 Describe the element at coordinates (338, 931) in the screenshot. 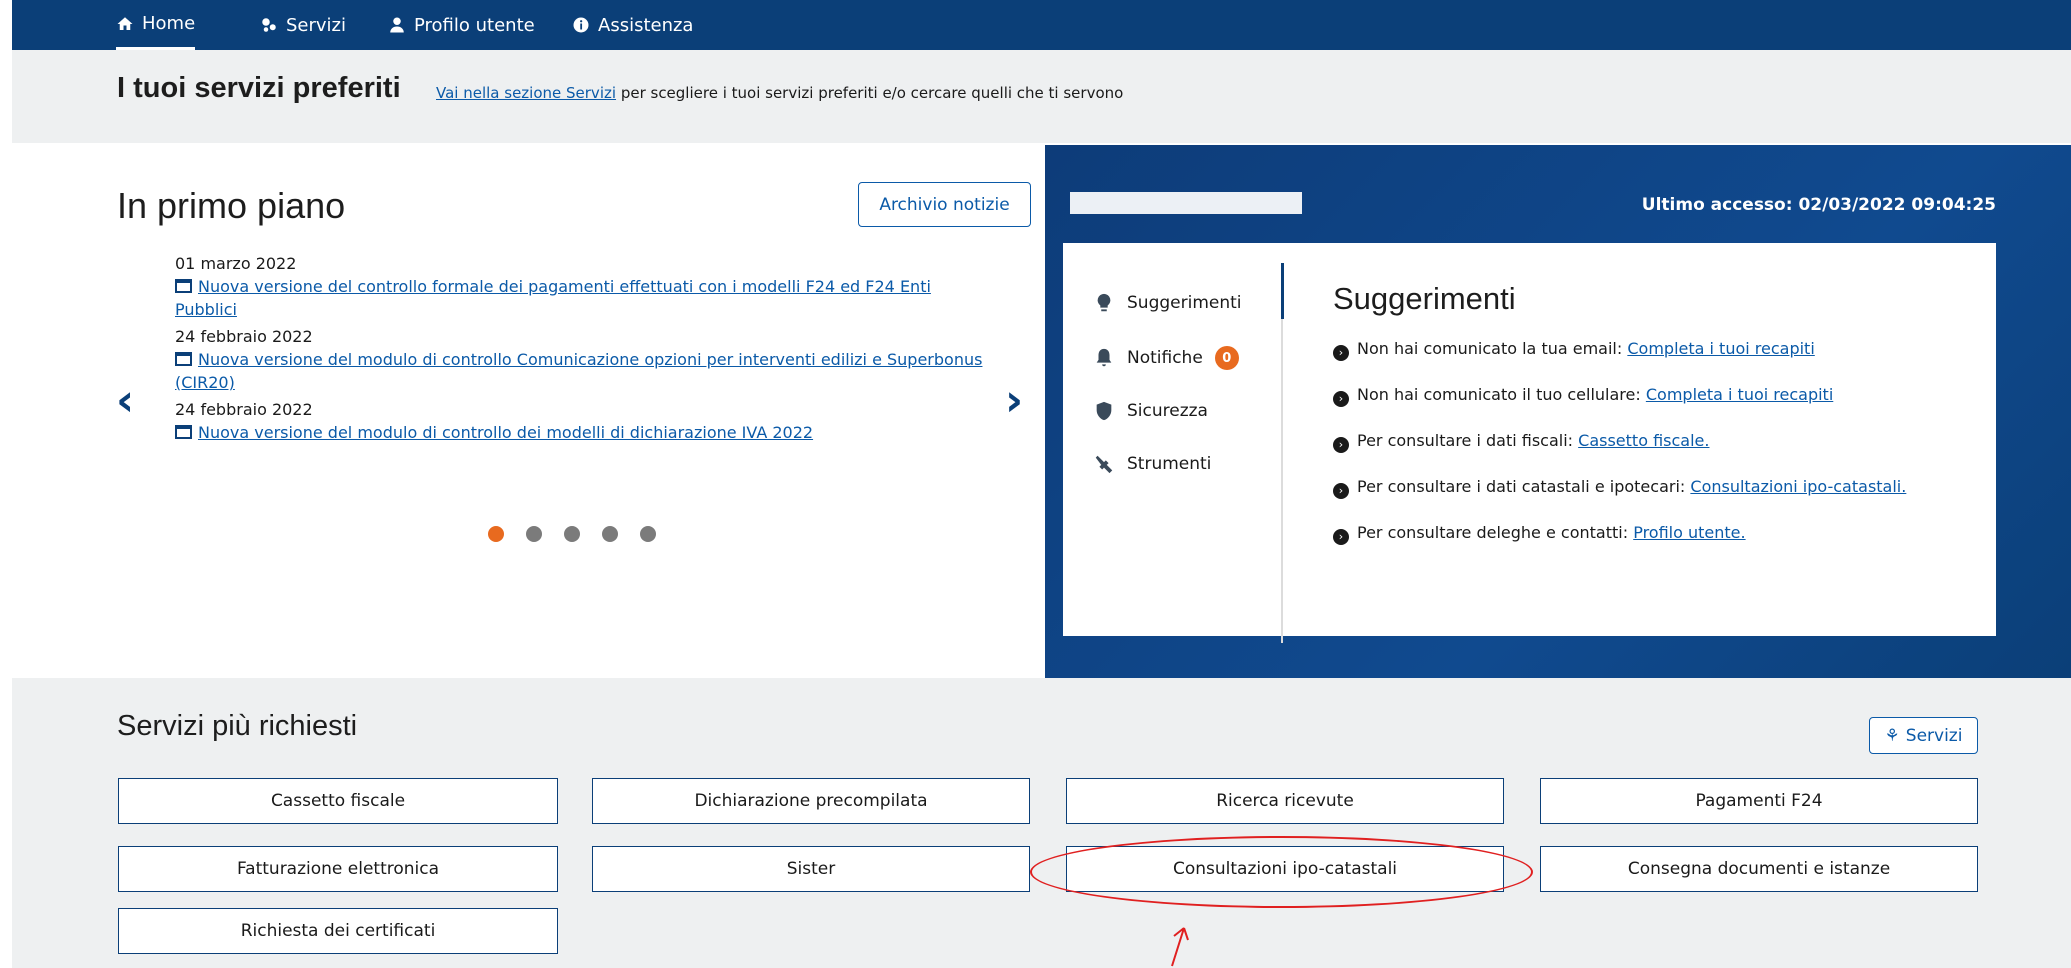

I see `service-richiesta-certificati: Richiesta dei certificati` at that location.